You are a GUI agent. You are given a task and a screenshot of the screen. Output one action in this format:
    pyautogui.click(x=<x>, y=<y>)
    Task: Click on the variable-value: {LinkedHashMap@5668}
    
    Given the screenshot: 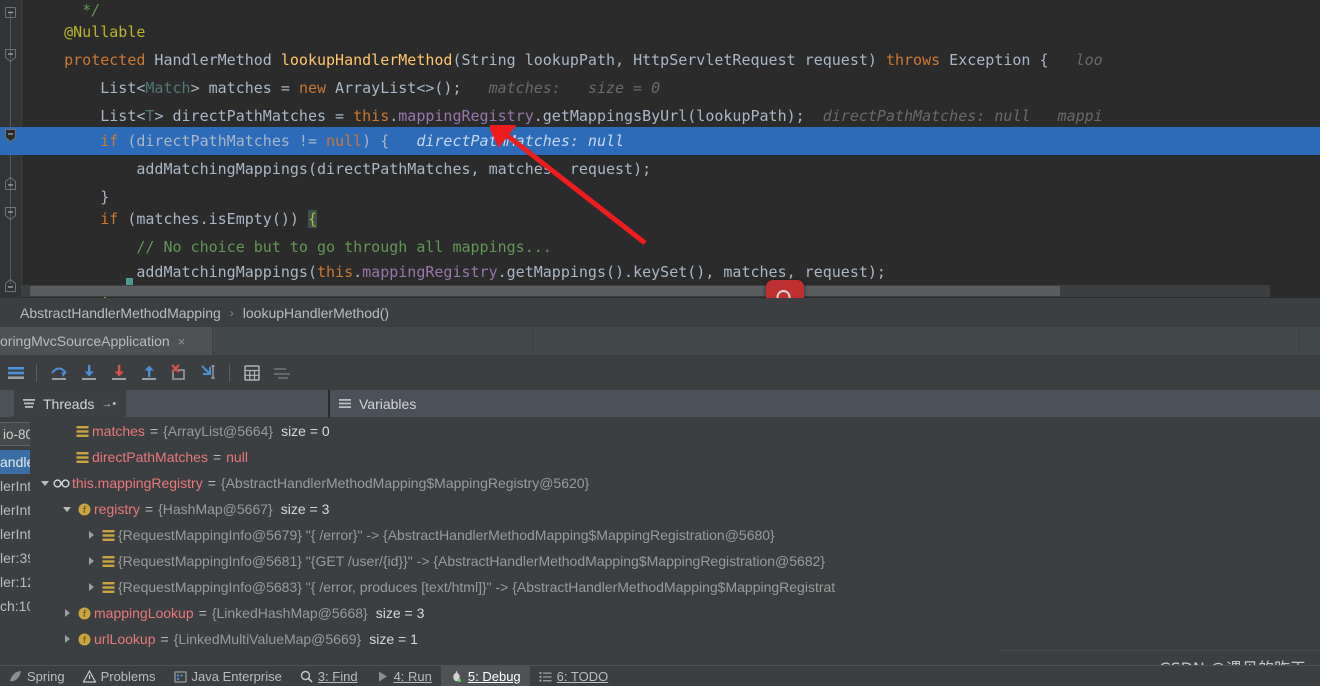 What is the action you would take?
    pyautogui.click(x=289, y=613)
    